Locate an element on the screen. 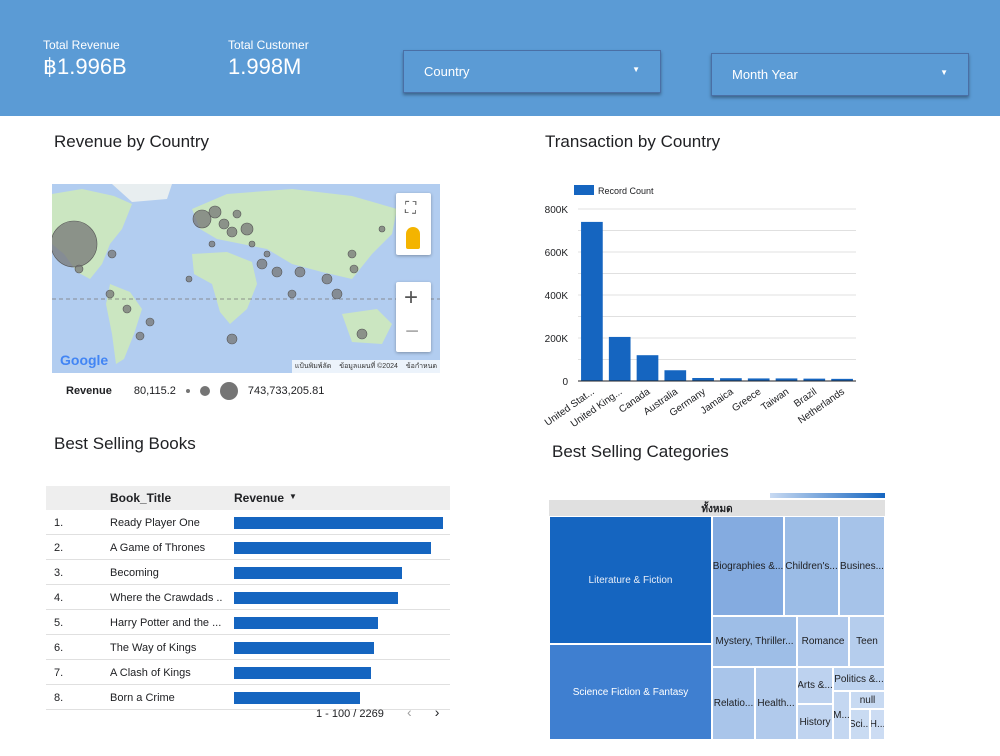 The image size is (1000, 756). best-selling-books-title: Best Selling Books is located at coordinates (125, 443).